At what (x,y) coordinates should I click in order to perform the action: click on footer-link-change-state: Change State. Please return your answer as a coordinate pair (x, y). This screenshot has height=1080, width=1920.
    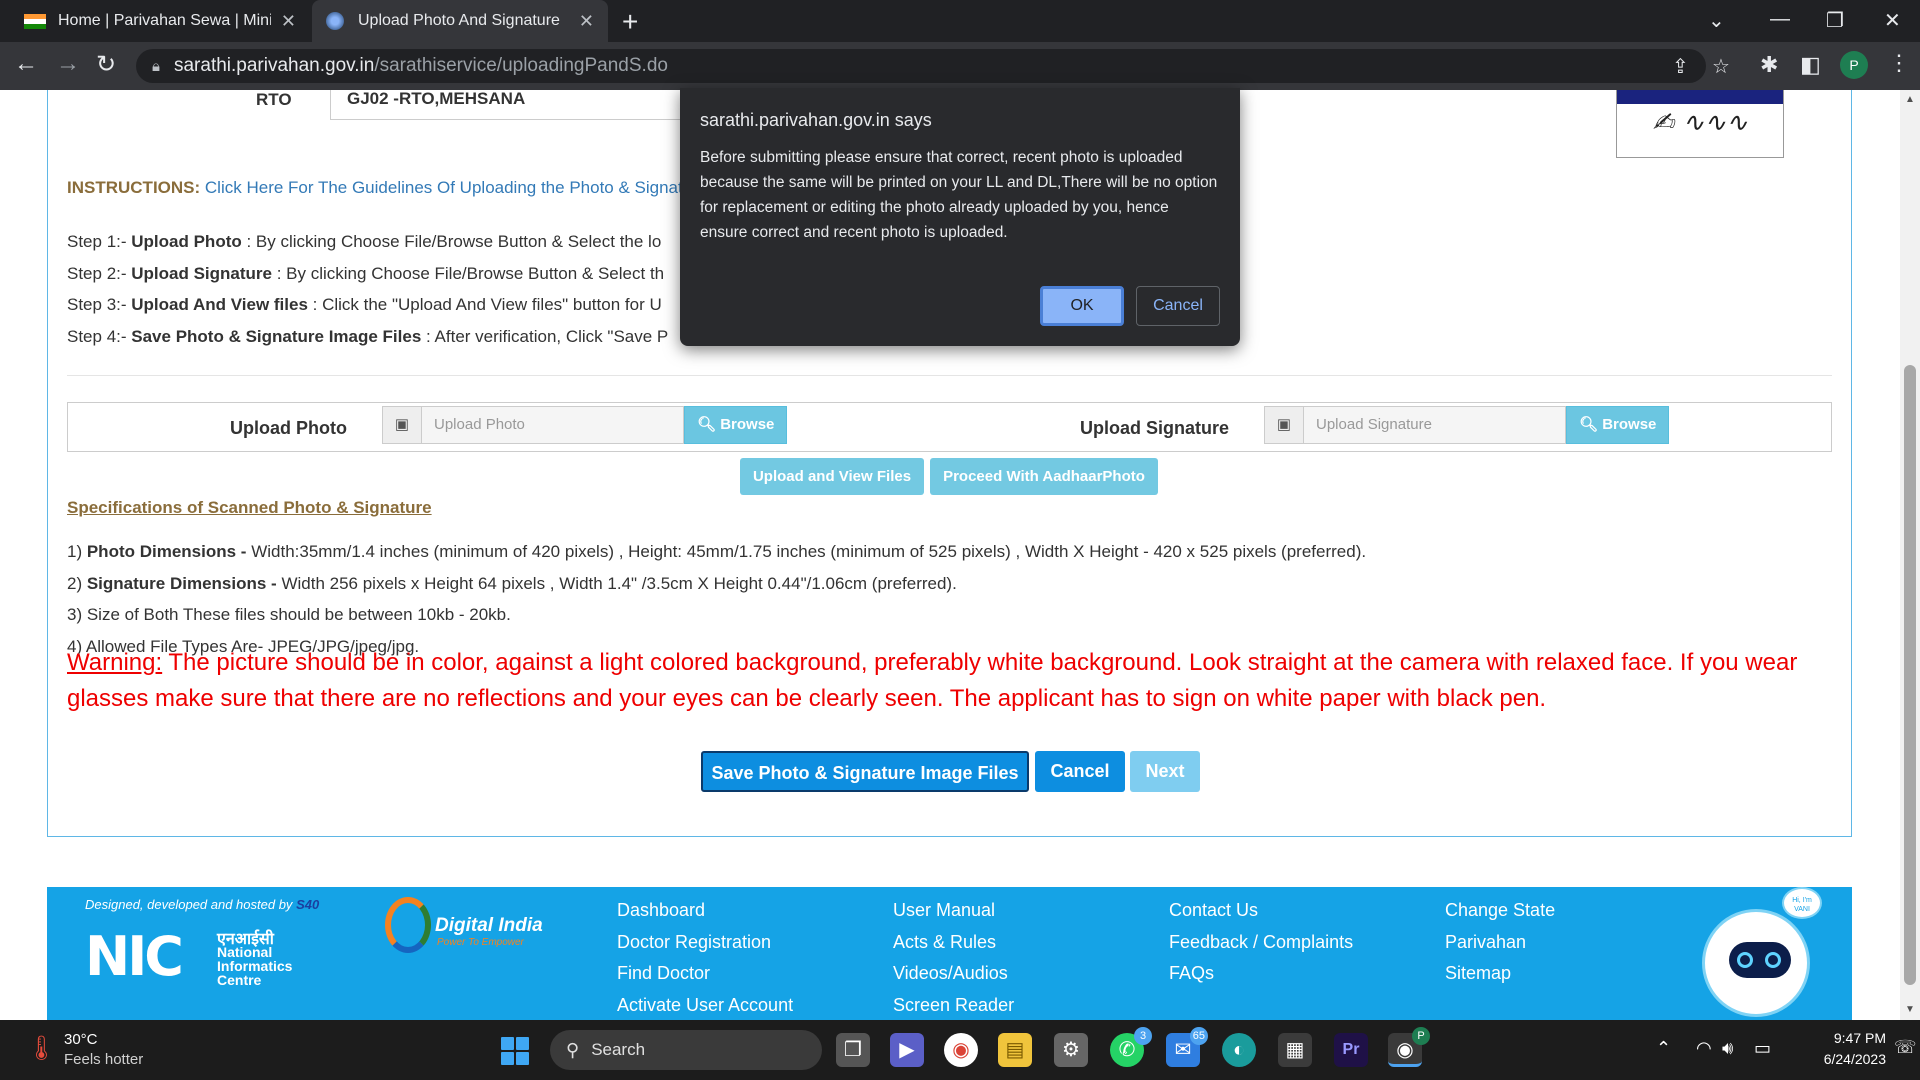
    Looking at the image, I should click on (1500, 911).